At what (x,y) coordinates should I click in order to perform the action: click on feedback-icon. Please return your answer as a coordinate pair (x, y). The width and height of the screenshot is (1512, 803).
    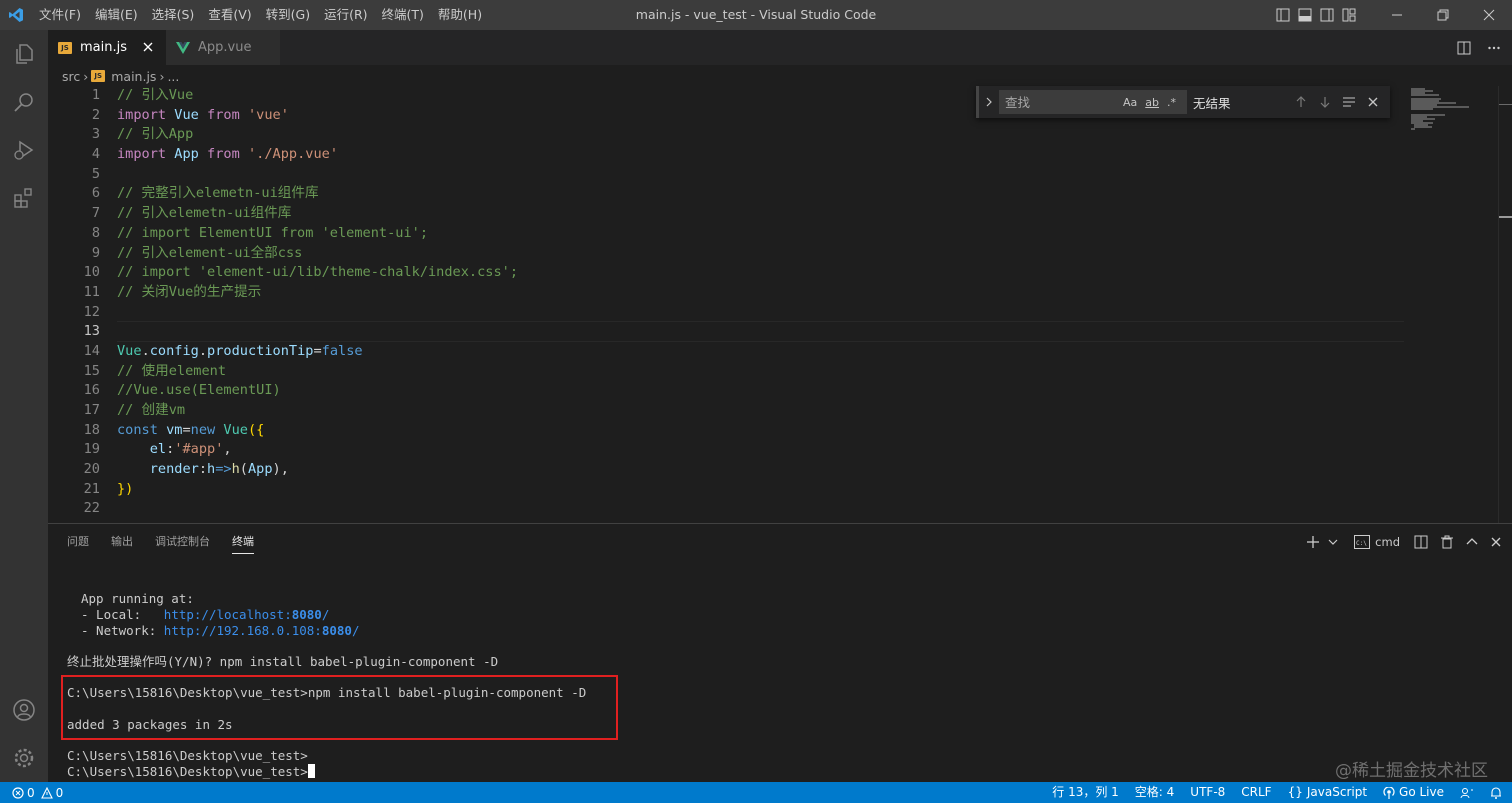
    Looking at the image, I should click on (1467, 792).